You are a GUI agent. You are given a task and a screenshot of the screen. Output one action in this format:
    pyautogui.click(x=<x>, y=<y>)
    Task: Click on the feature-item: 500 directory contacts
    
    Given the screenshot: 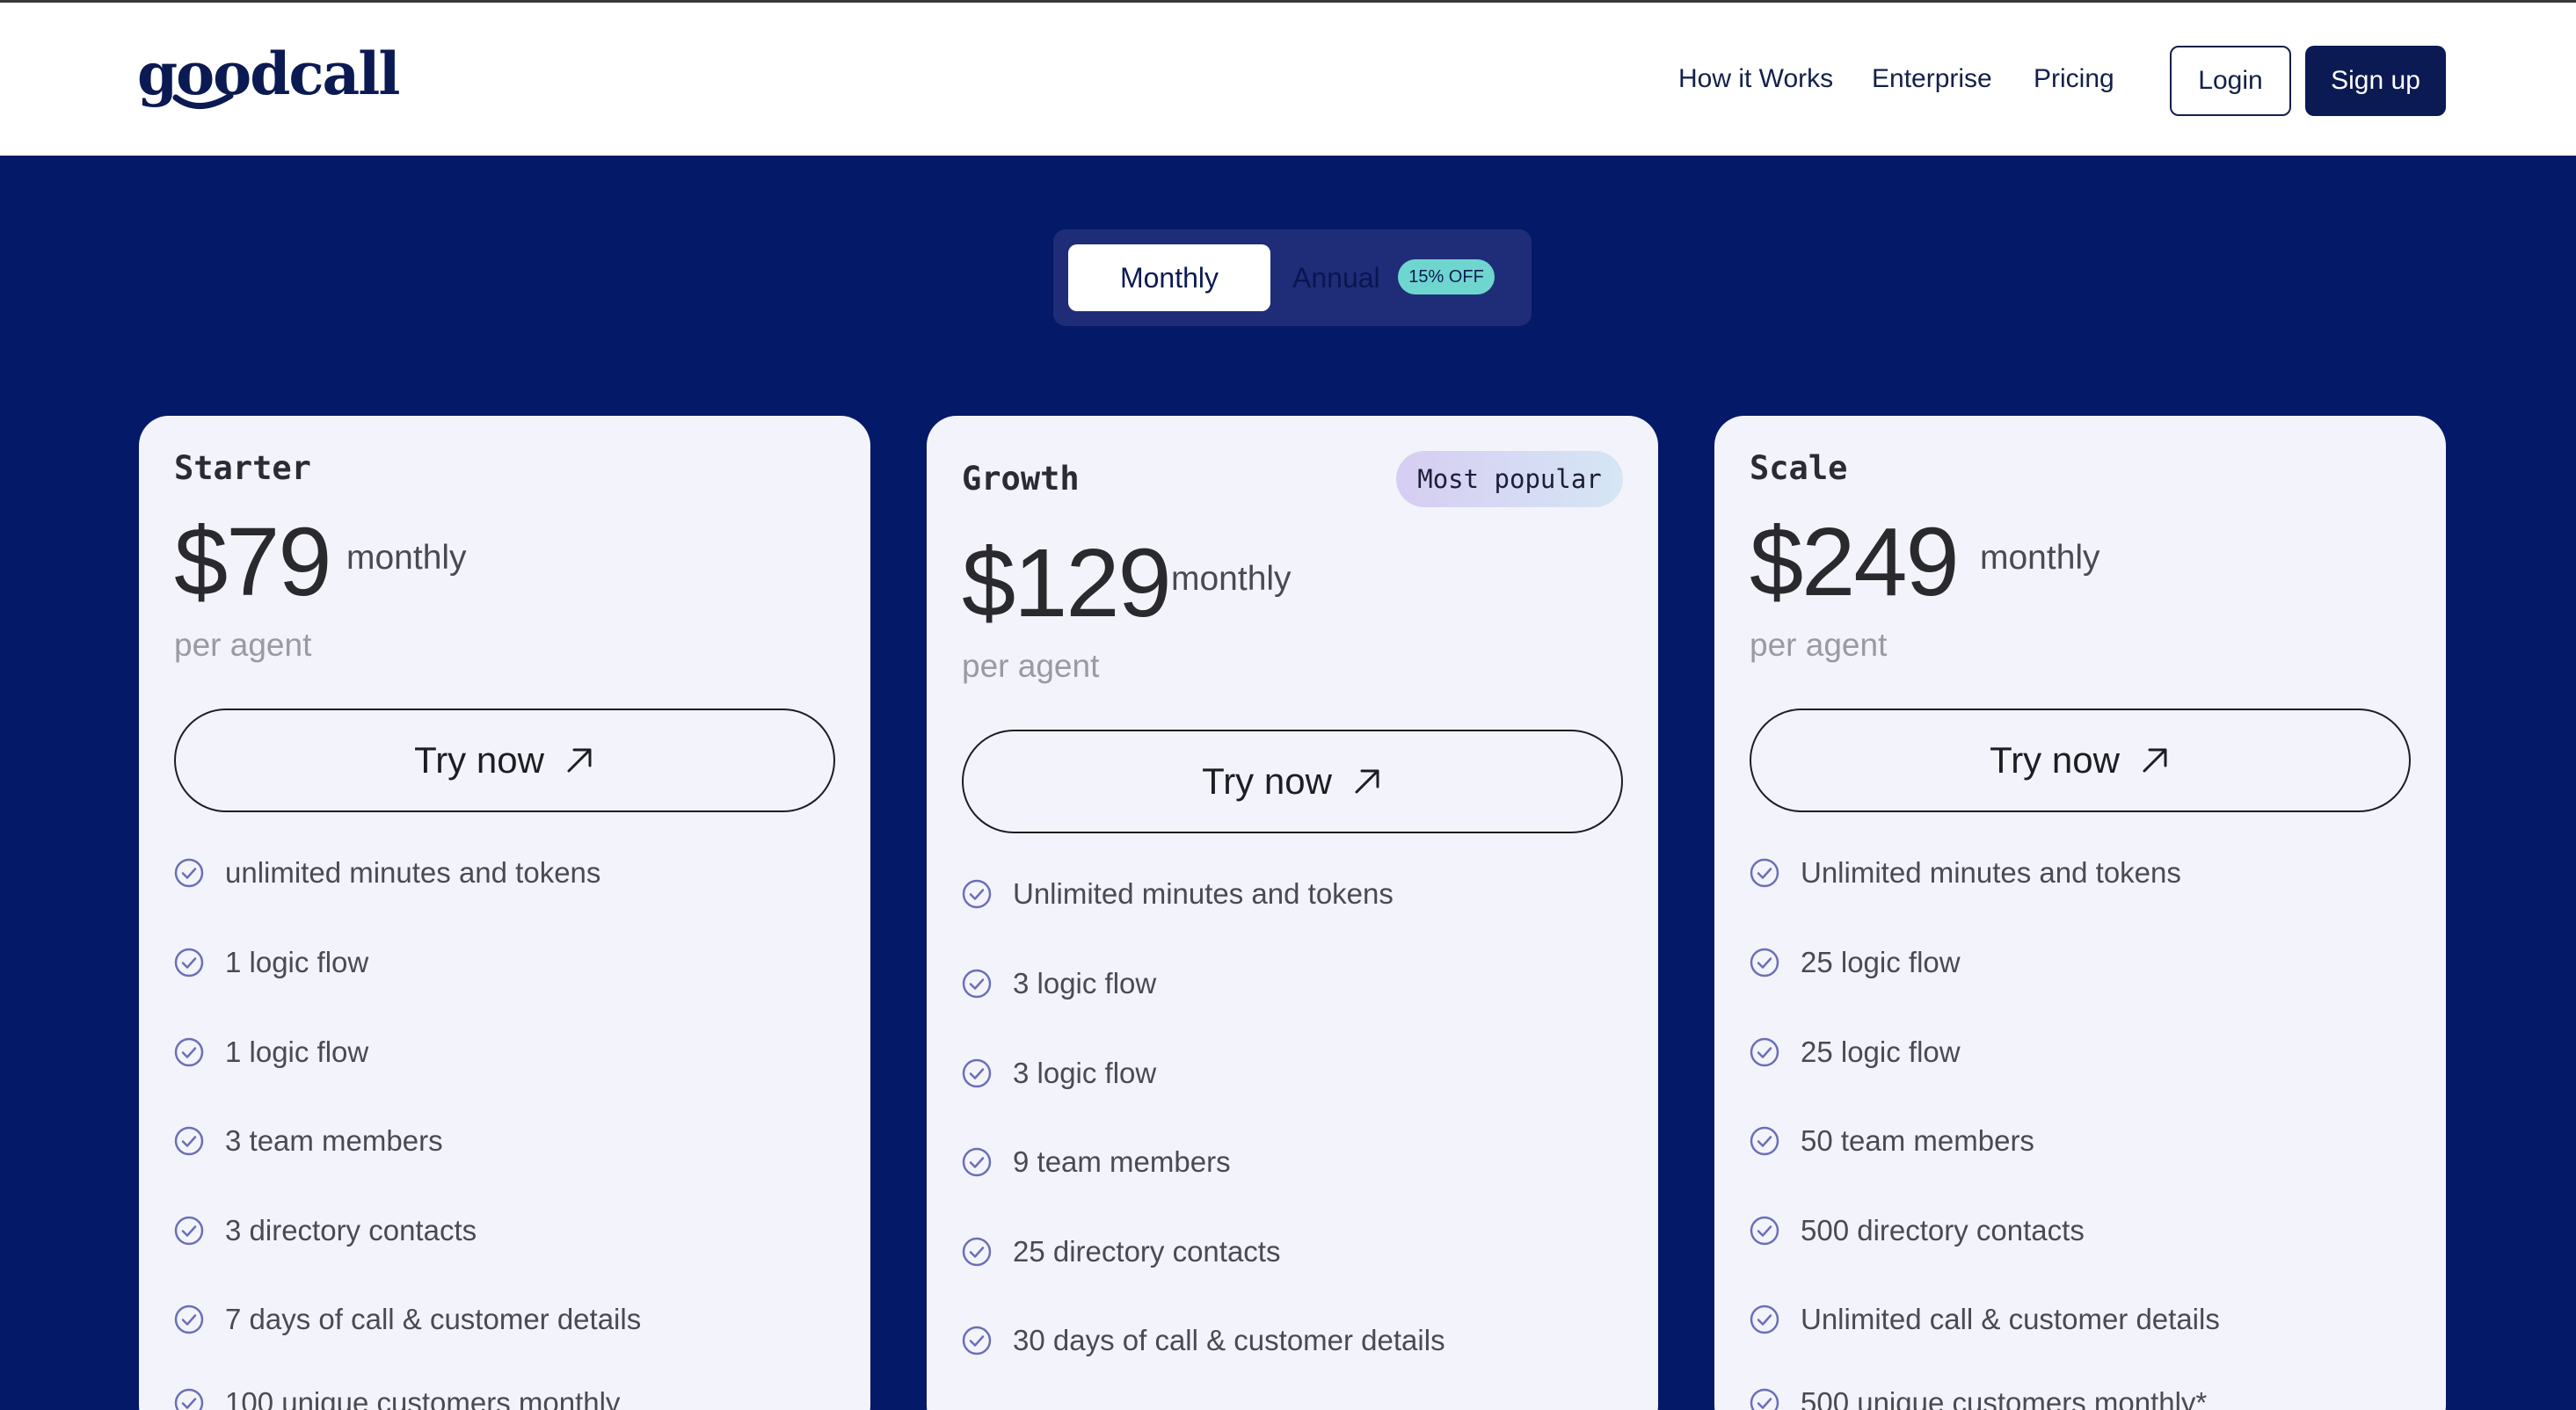 What is the action you would take?
    pyautogui.click(x=1917, y=1231)
    